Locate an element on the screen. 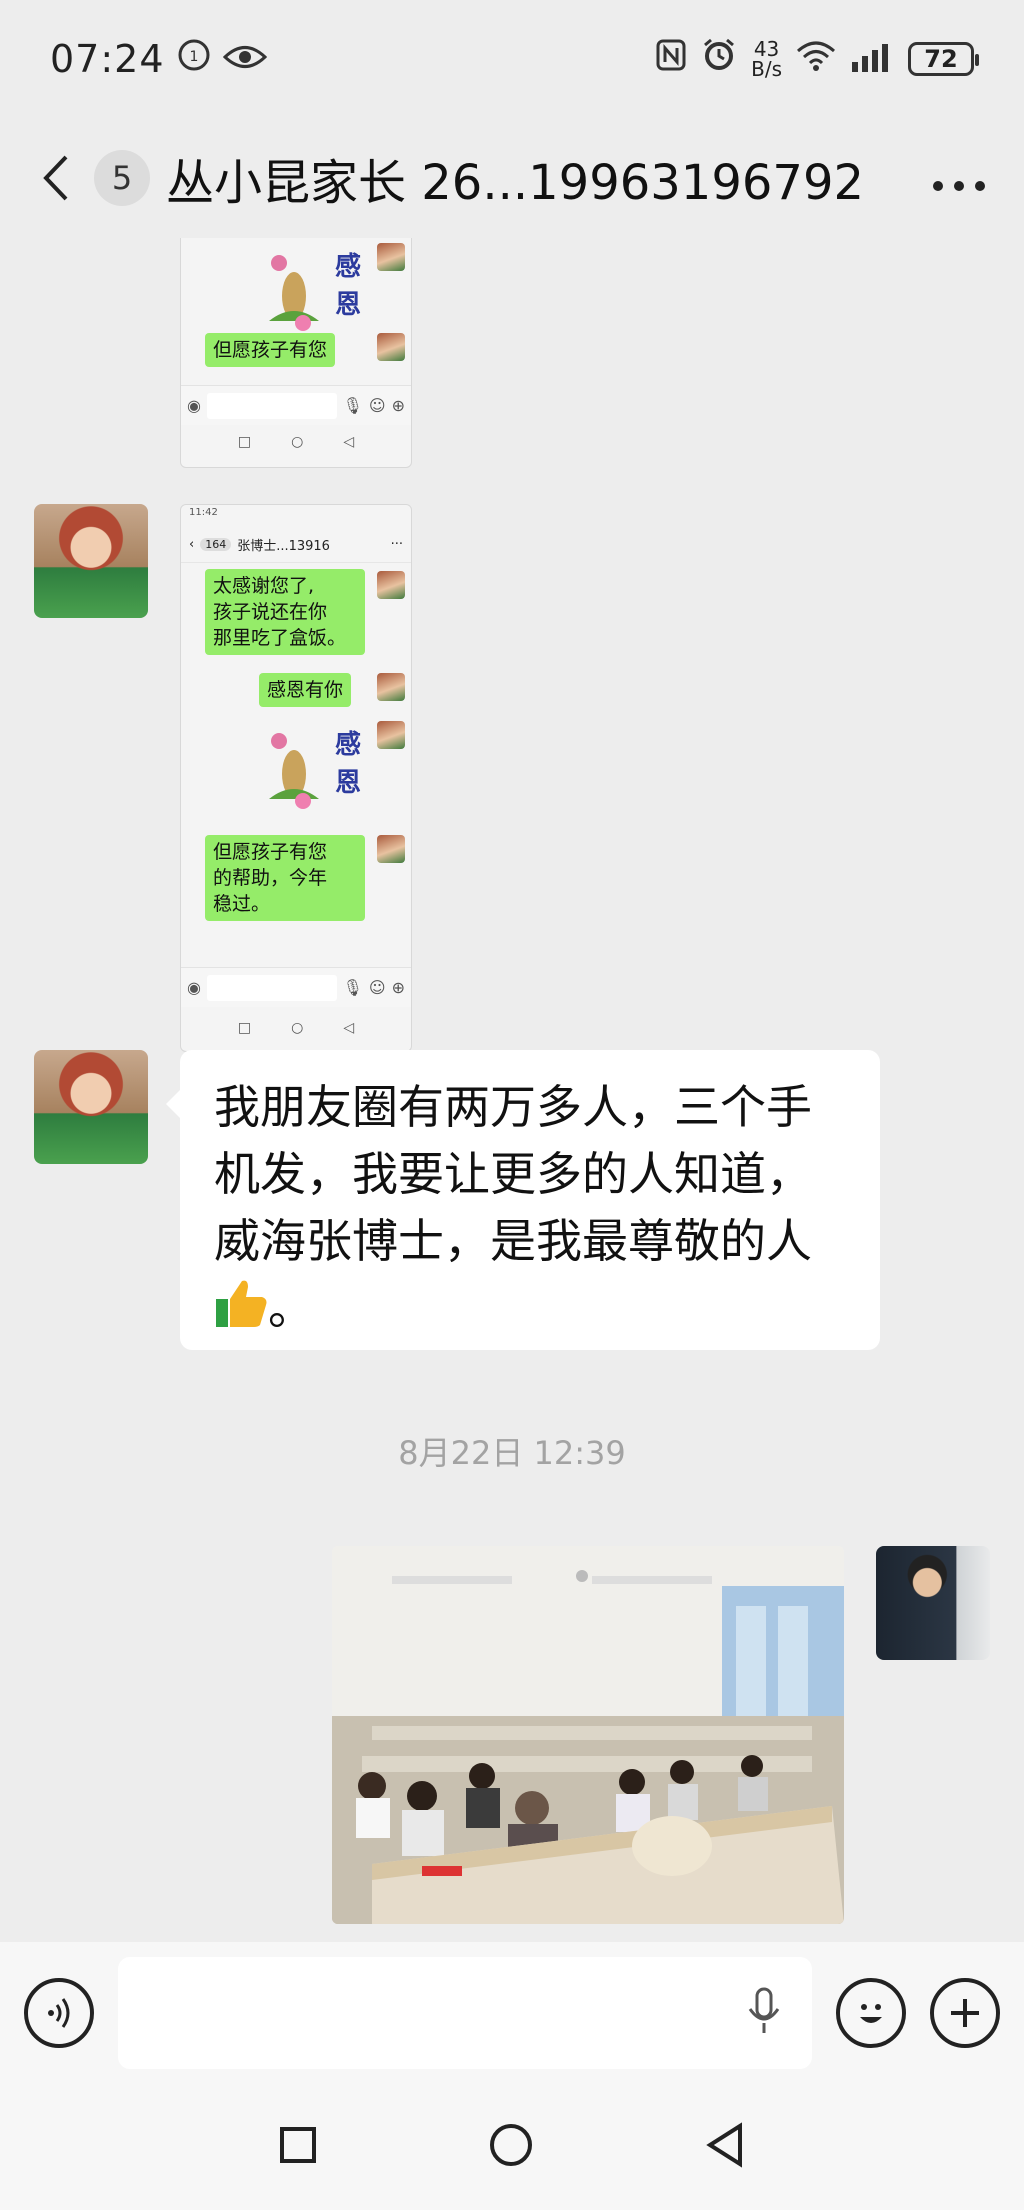  more-dots-icon is located at coordinates (959, 185).